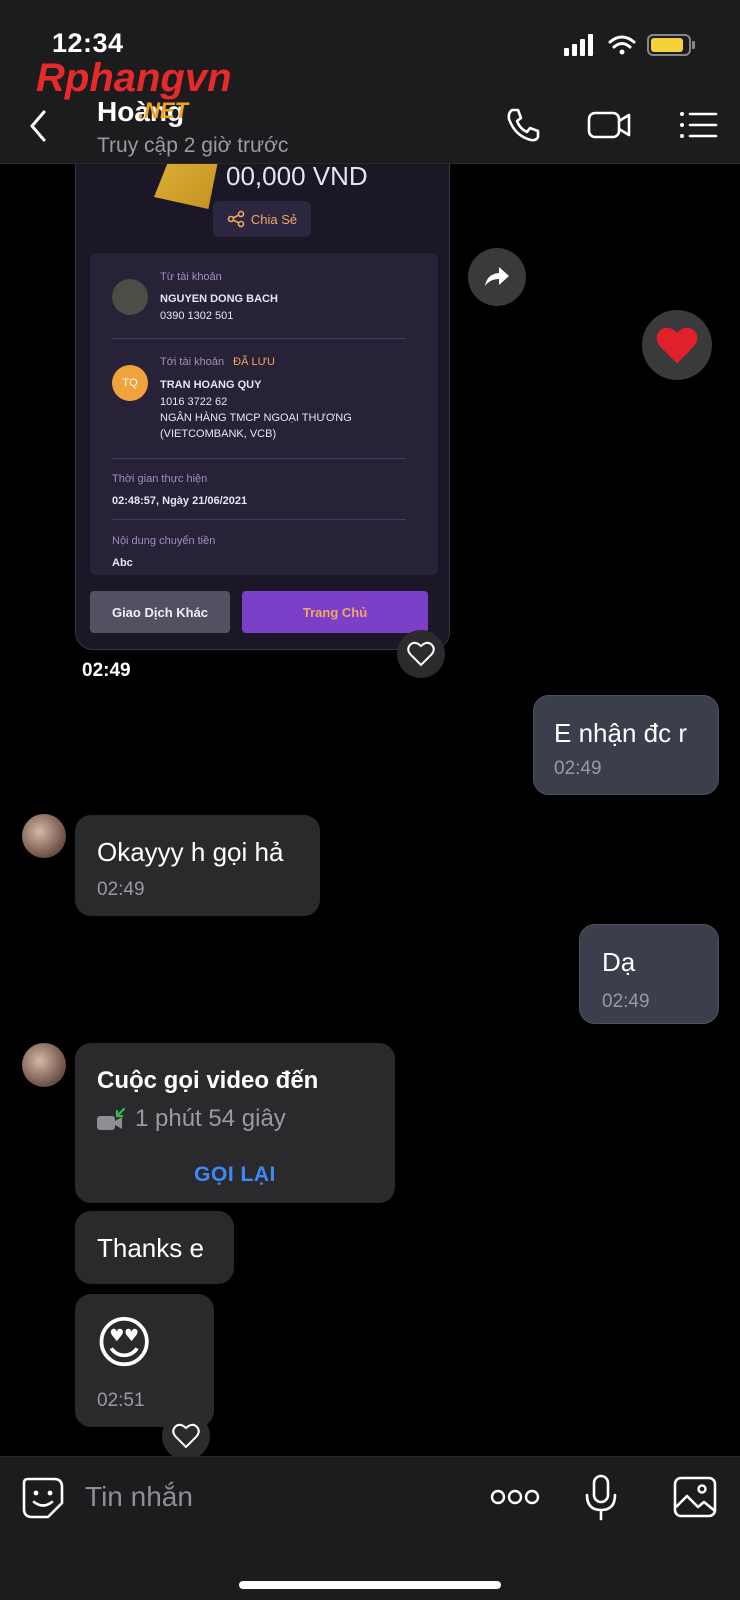 The height and width of the screenshot is (1600, 740). What do you see at coordinates (620, 733) in the screenshot?
I see `message-text: E nhận đc r` at bounding box center [620, 733].